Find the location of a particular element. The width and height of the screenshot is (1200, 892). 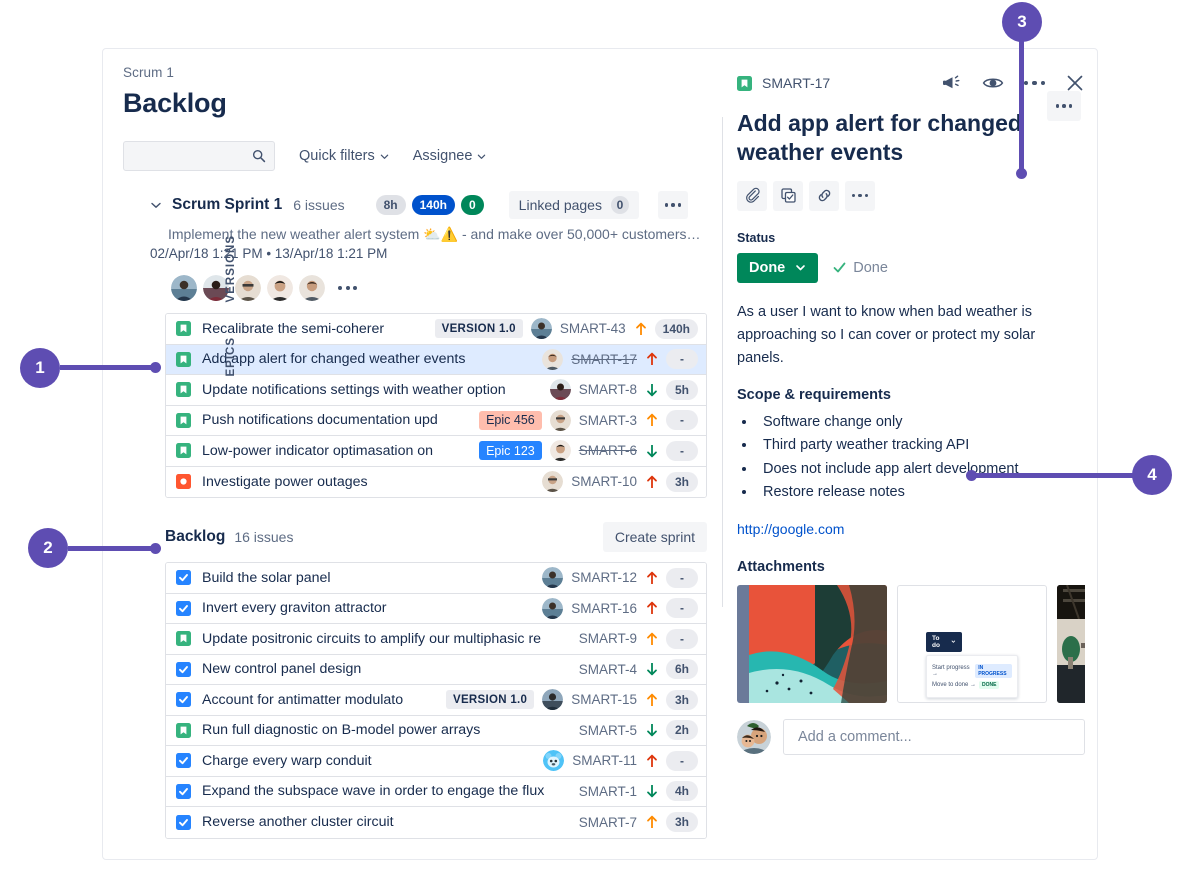

add-comment-row is located at coordinates (911, 736).